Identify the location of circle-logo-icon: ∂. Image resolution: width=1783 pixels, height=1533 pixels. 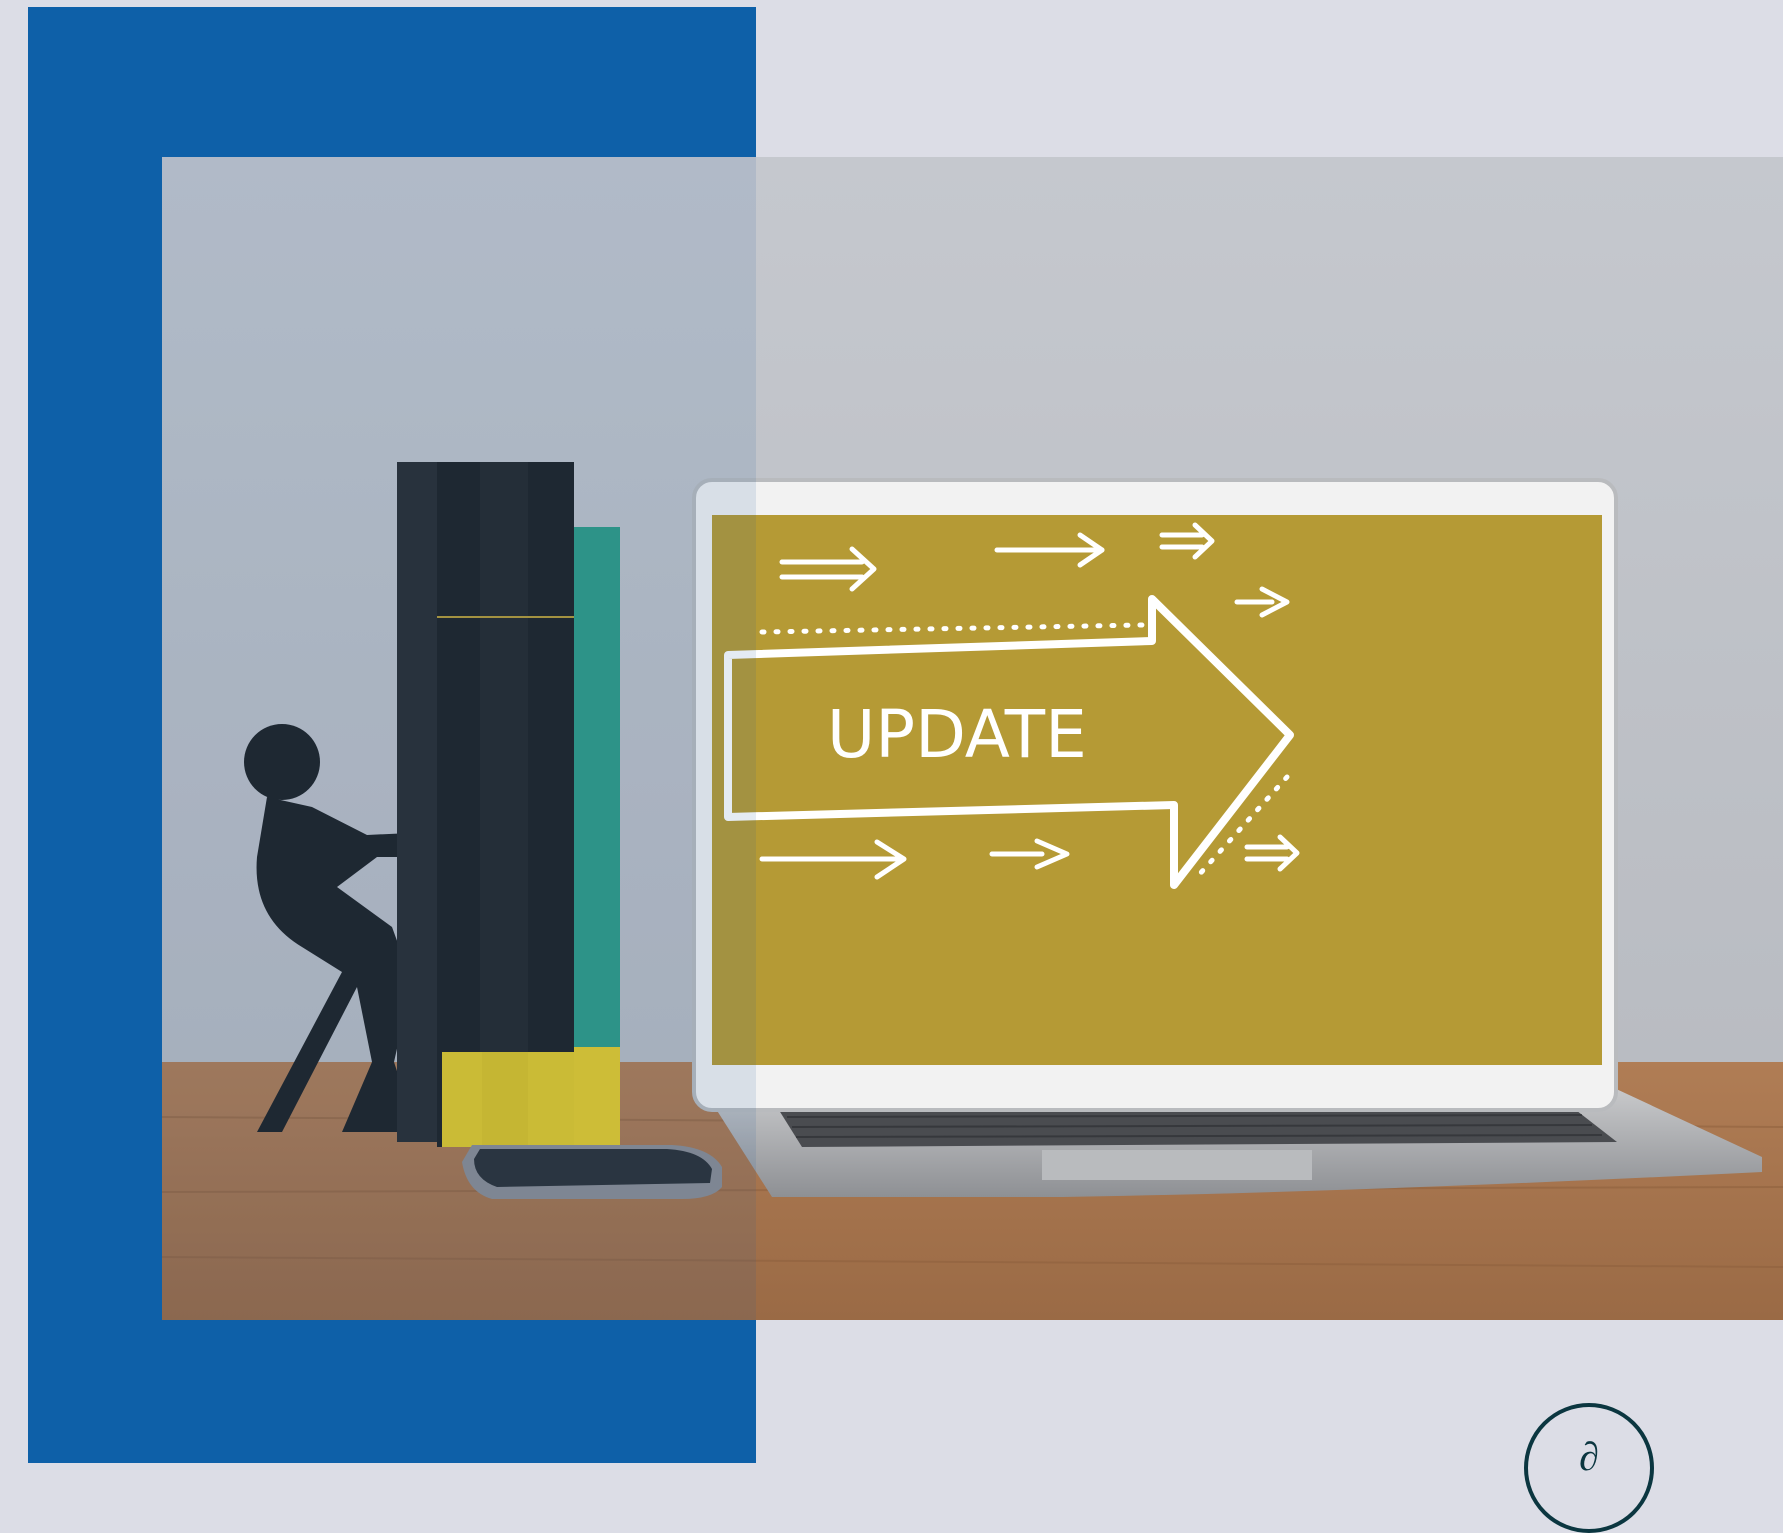
(1589, 1468).